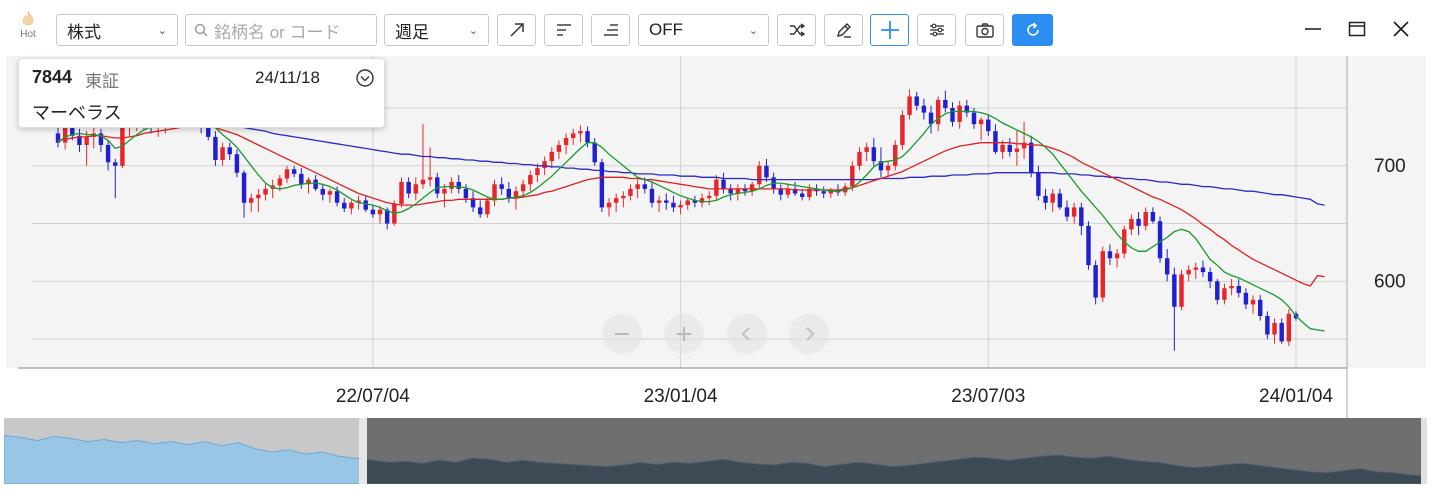 The height and width of the screenshot is (489, 1435). What do you see at coordinates (684, 334) in the screenshot?
I see `zoom-in-button` at bounding box center [684, 334].